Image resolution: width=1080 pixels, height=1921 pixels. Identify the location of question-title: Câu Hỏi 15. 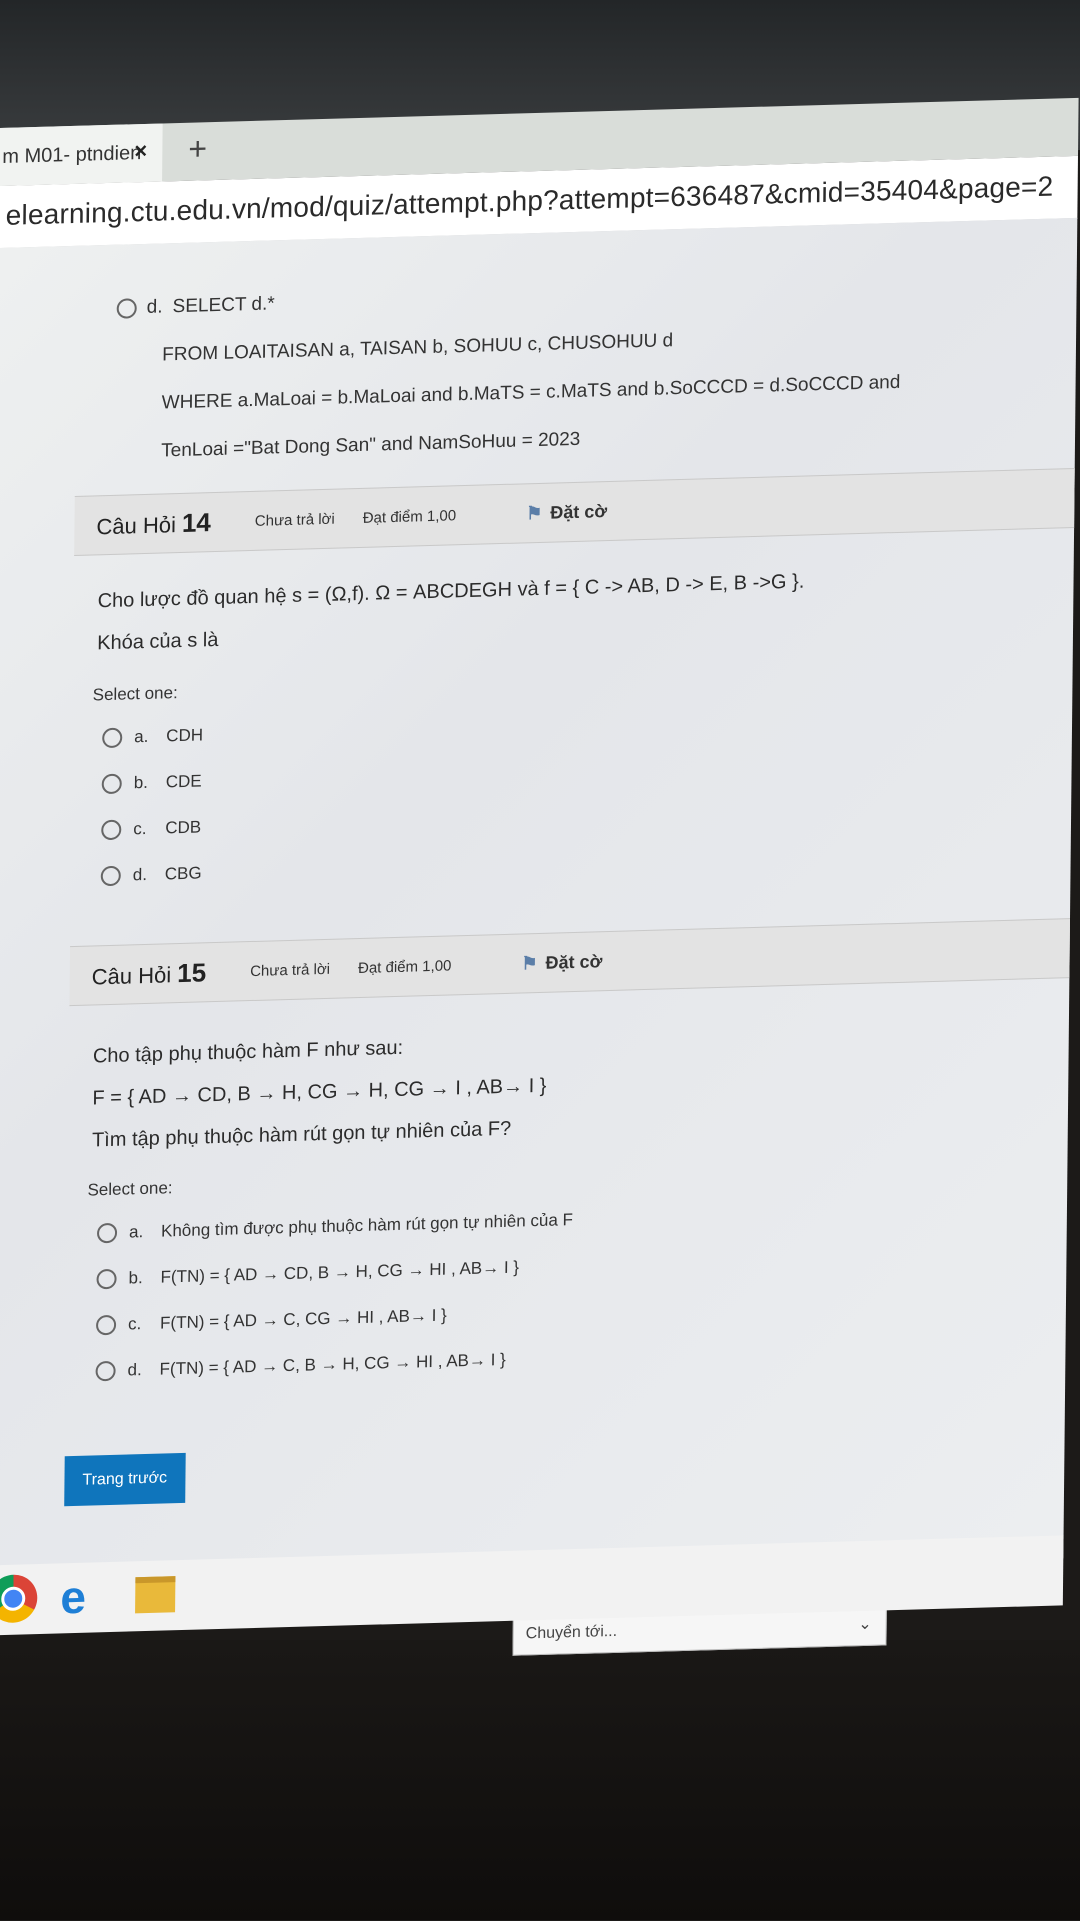
(149, 974).